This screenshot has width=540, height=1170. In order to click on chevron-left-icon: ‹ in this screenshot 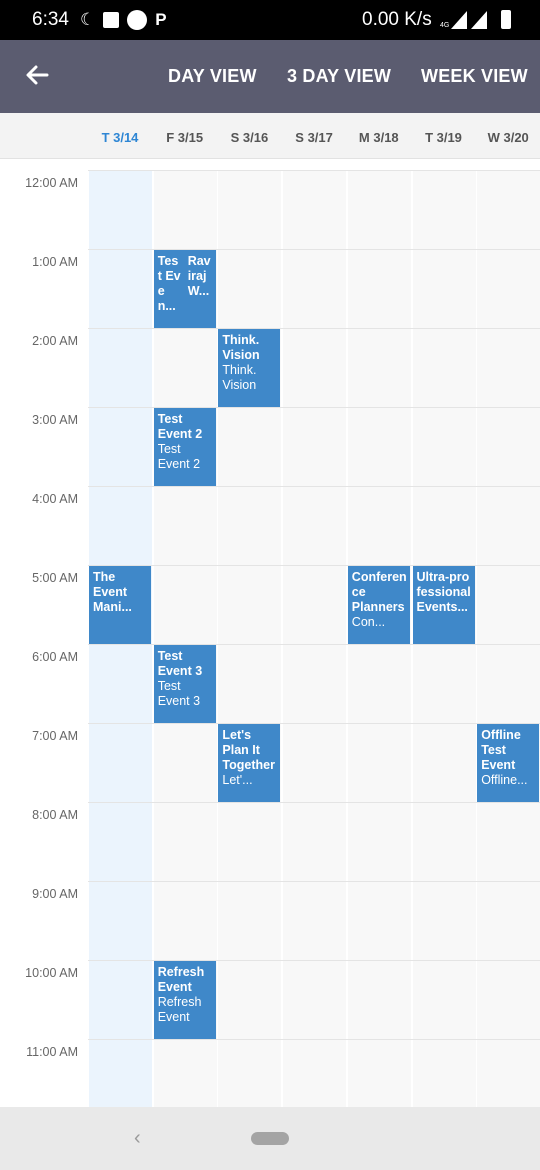, I will do `click(137, 1138)`.